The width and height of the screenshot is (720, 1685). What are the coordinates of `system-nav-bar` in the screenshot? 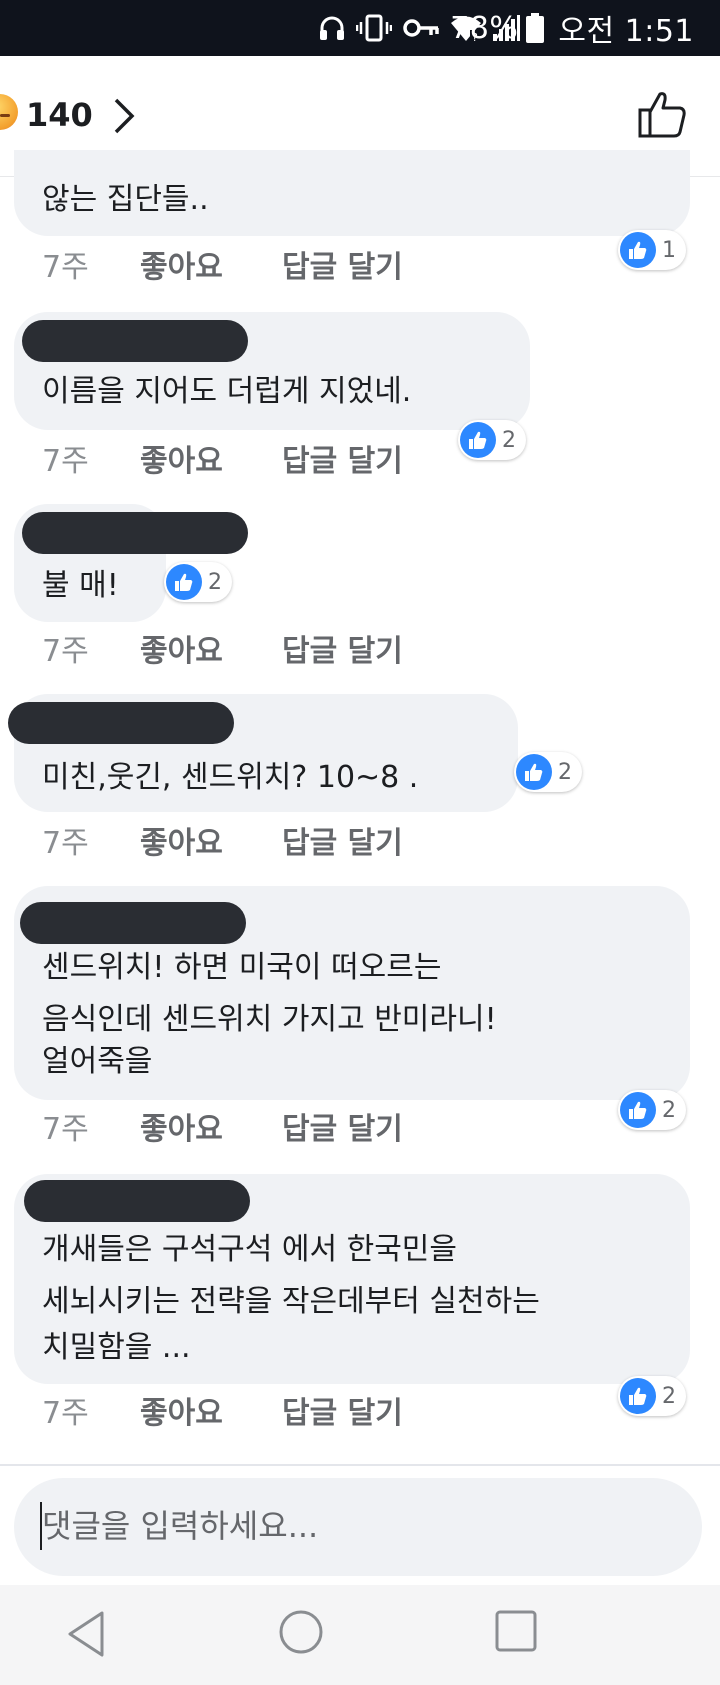 It's located at (360, 1635).